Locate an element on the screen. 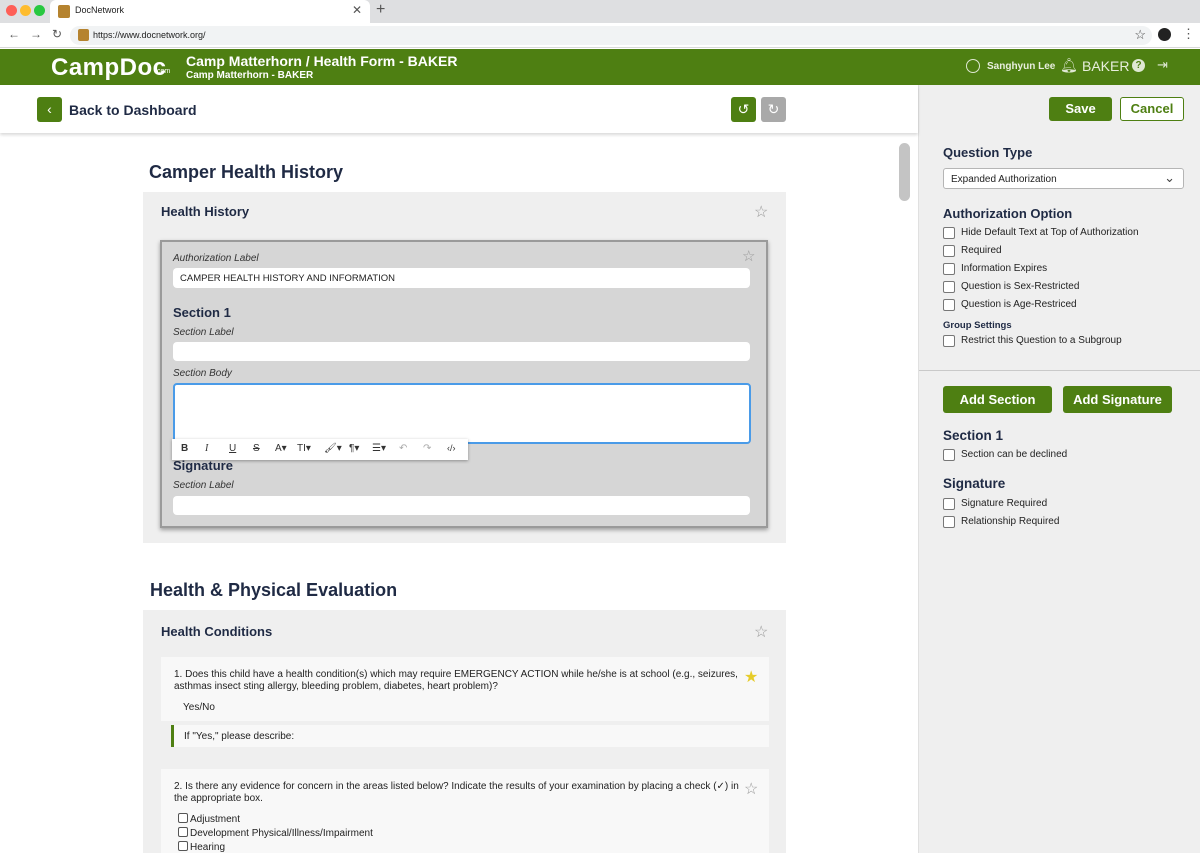 This screenshot has height=853, width=1200. paragraph-button: ¶▾ is located at coordinates (354, 448).